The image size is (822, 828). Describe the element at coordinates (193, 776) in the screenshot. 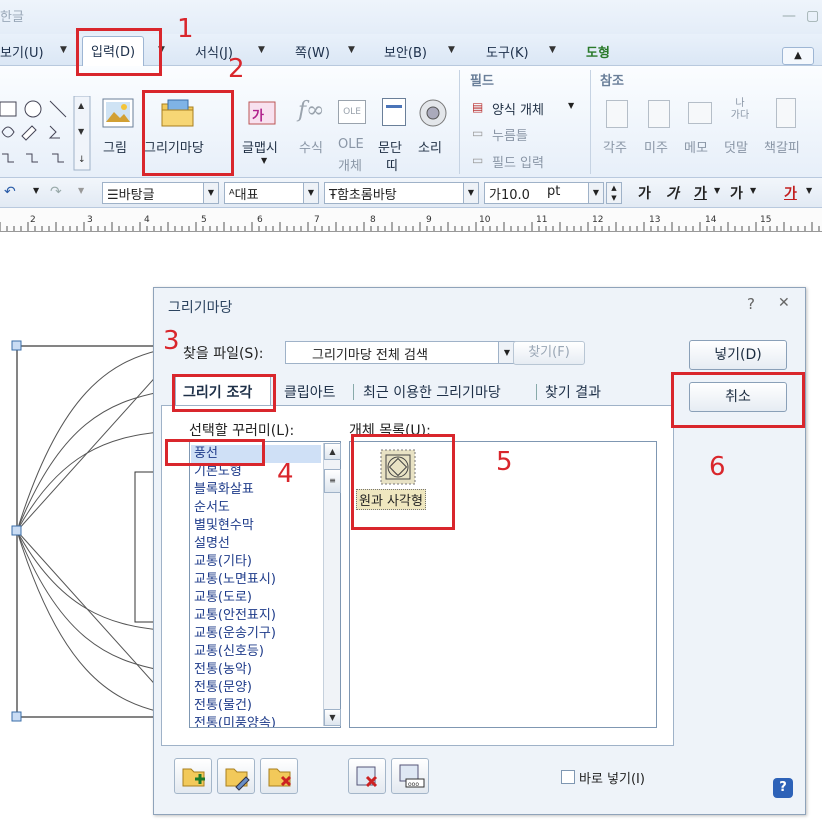

I see `add-gallery-button` at that location.